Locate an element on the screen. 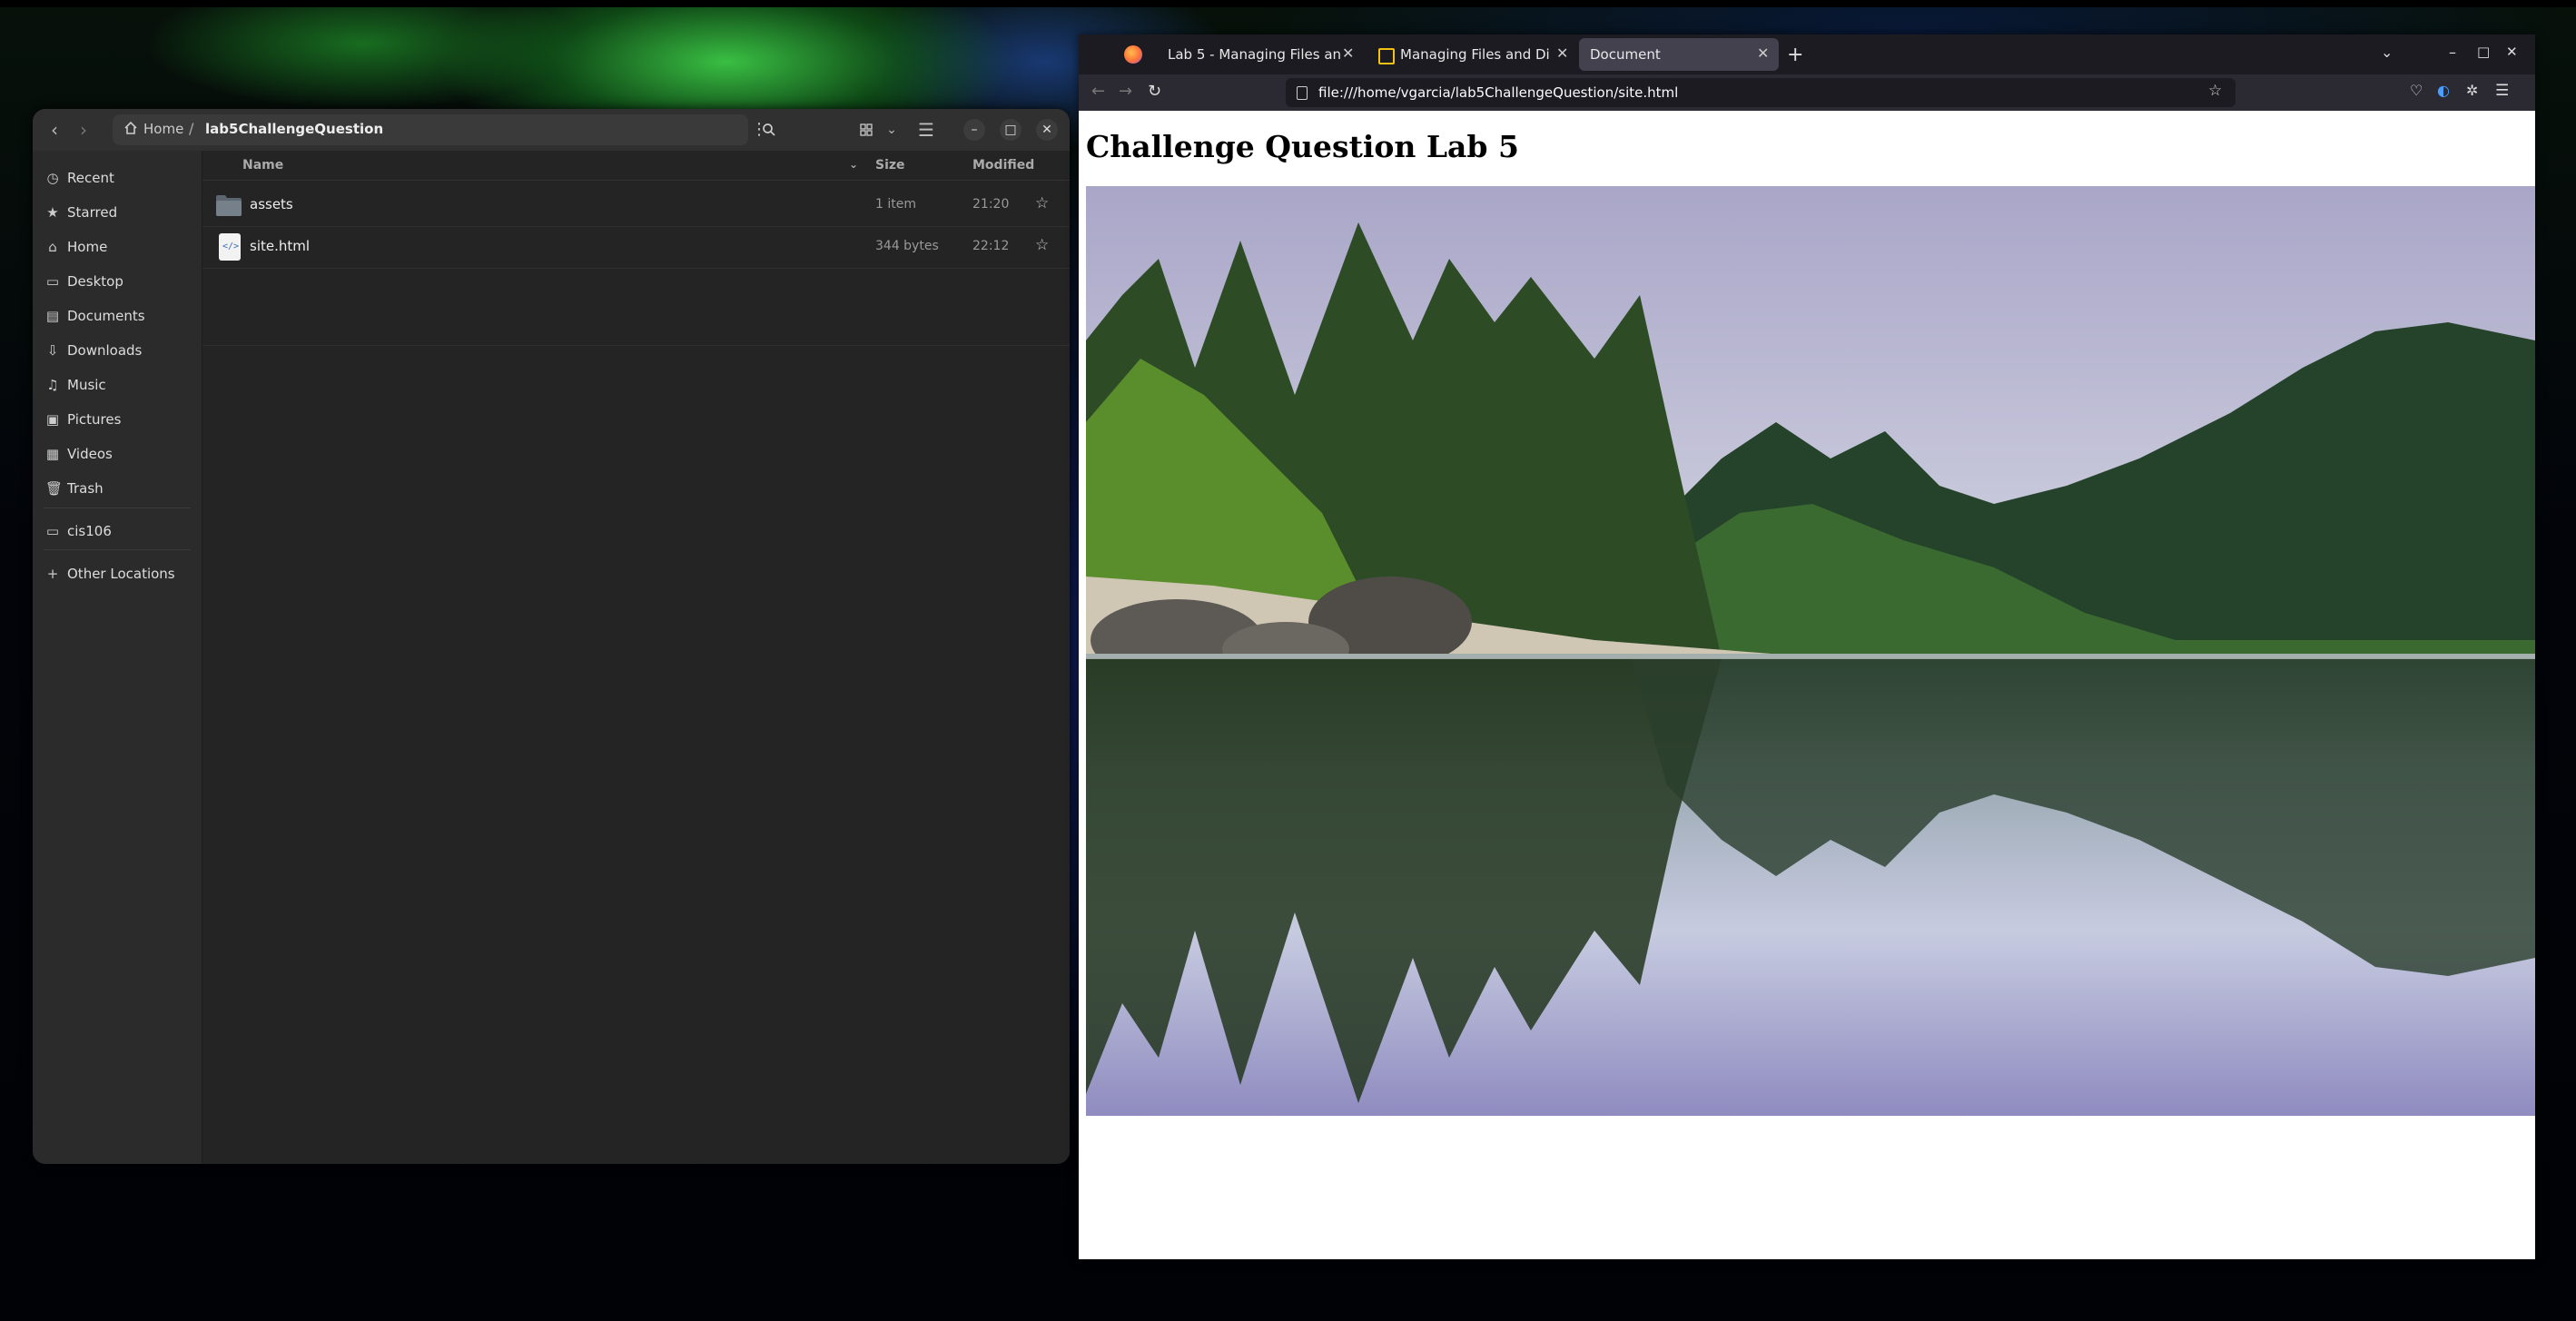 This screenshot has height=1321, width=2576. sidebar-item-cis106: ▭ cis106 is located at coordinates (117, 531).